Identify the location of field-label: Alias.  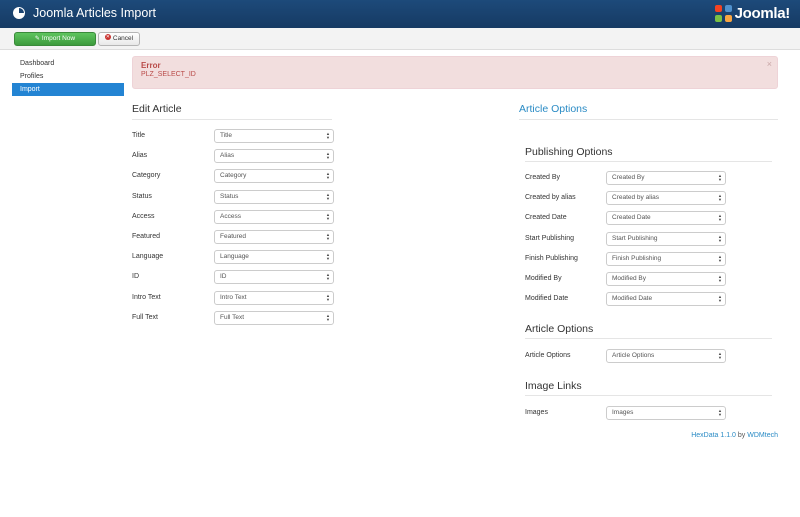
(140, 156).